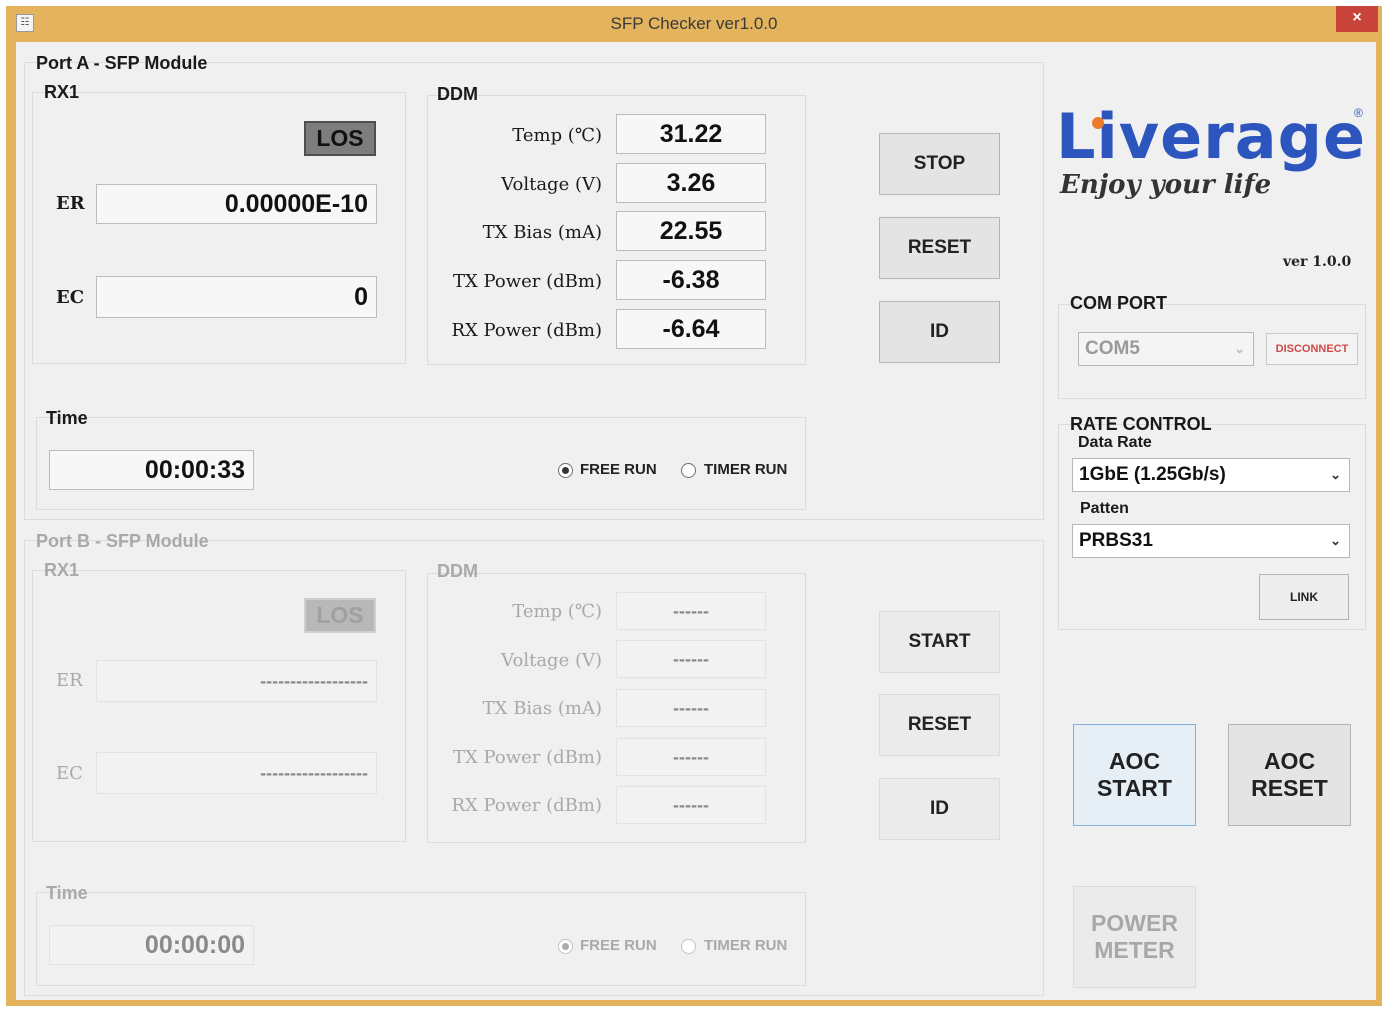 This screenshot has height=1010, width=1386. Describe the element at coordinates (457, 571) in the screenshot. I see `port-b-ddm-title: DDM` at that location.